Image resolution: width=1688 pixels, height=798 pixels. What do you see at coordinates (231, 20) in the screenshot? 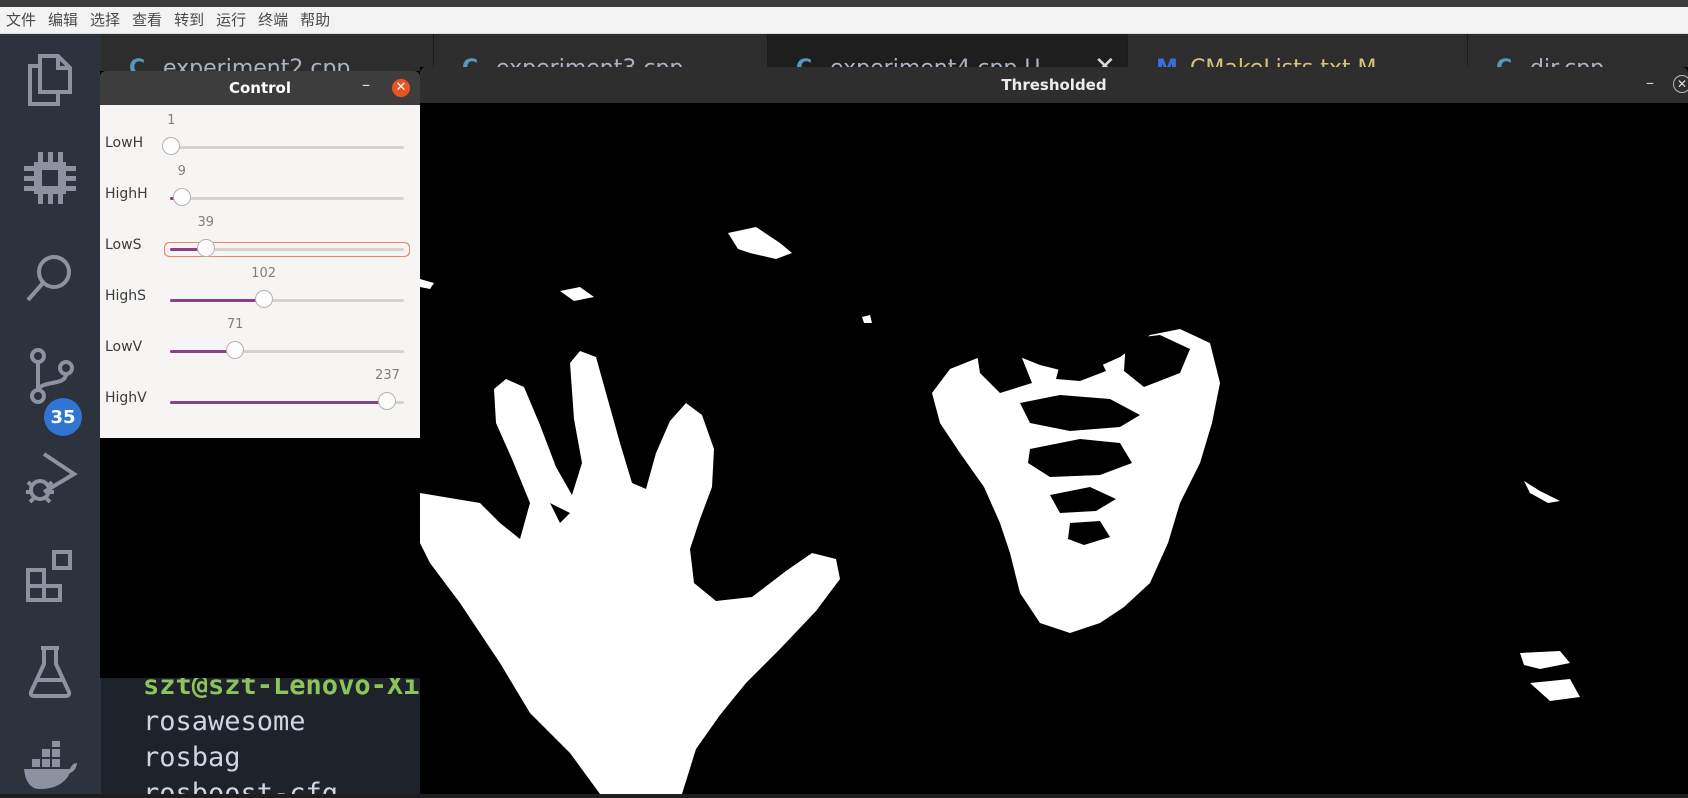
I see `menu-run: 运行` at bounding box center [231, 20].